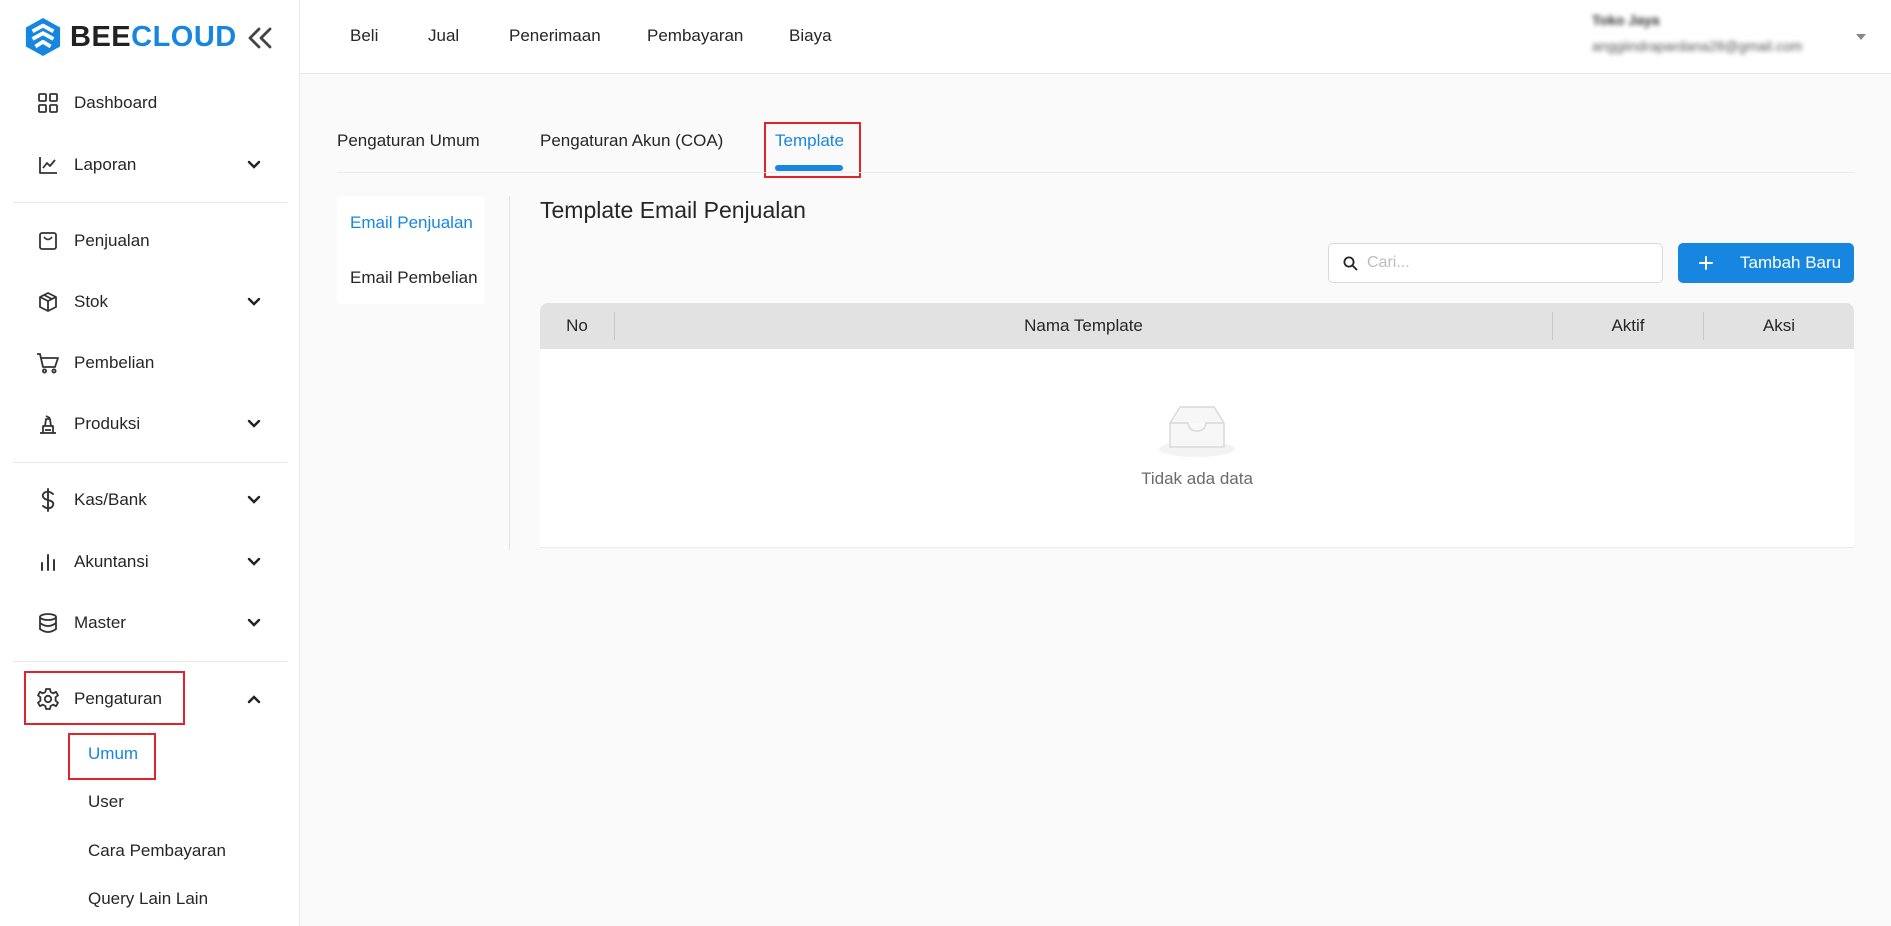  I want to click on column-header-no: No, so click(577, 326).